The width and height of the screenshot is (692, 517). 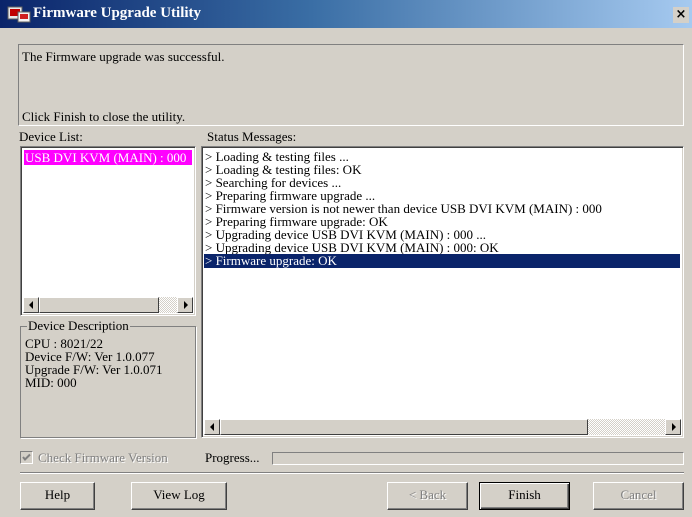 I want to click on mid-info: MID: 000, so click(x=51, y=382).